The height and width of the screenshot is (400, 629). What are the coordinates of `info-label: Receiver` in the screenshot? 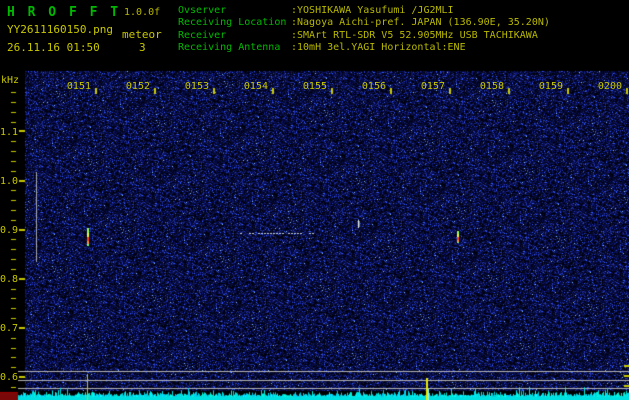 It's located at (202, 35).